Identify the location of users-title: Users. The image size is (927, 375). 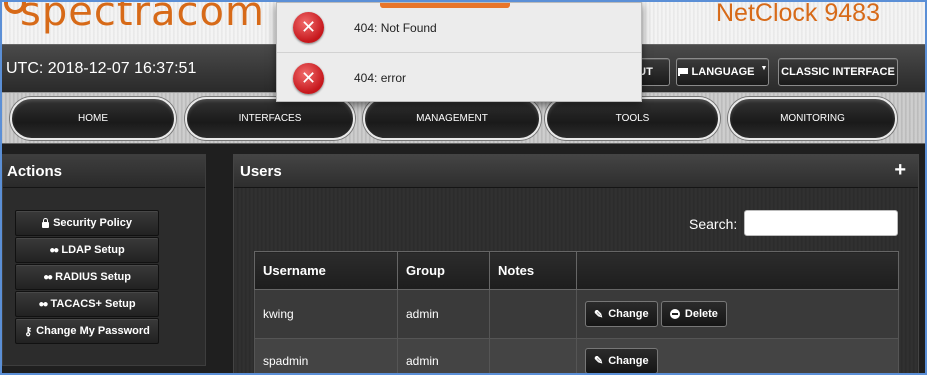
(261, 171).